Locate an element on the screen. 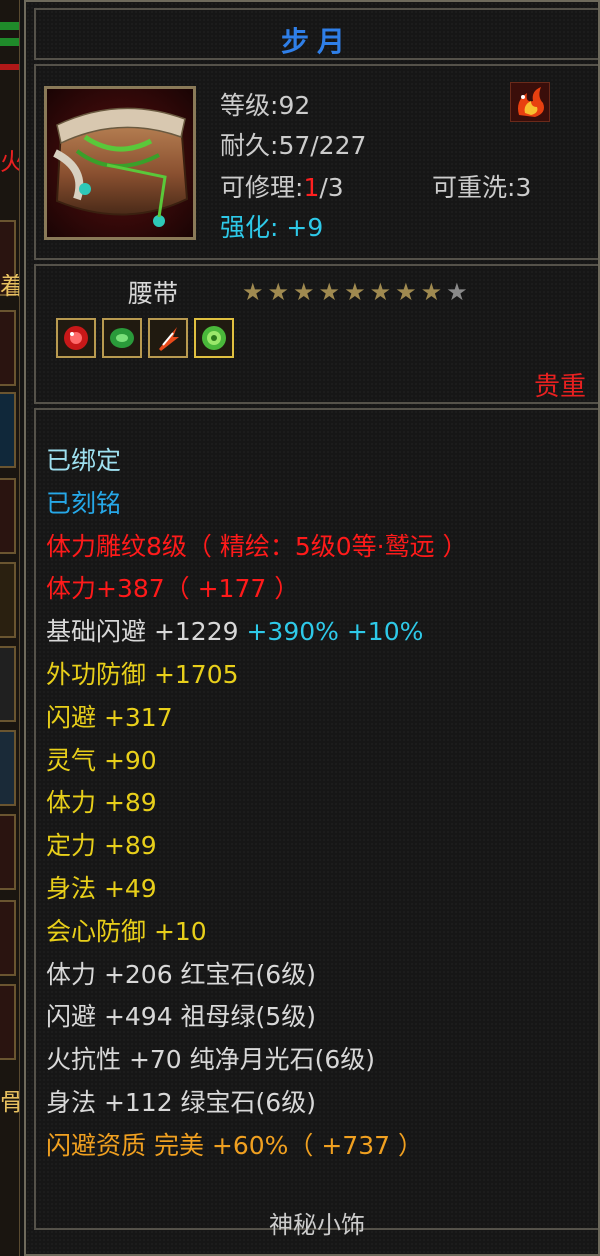  star-rating: ★ ★ ★ ★ ★ ★ ★ ★ ★ is located at coordinates (355, 292).